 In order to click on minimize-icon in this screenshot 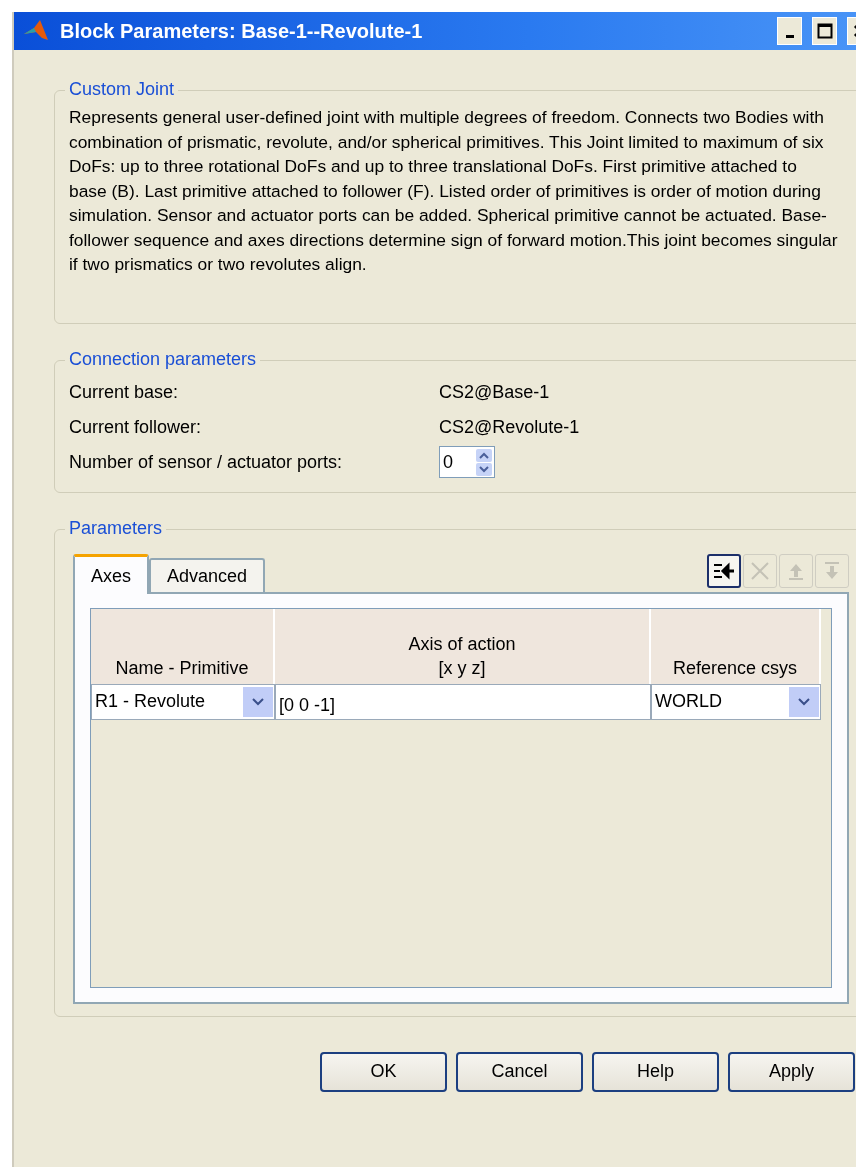, I will do `click(789, 36)`.